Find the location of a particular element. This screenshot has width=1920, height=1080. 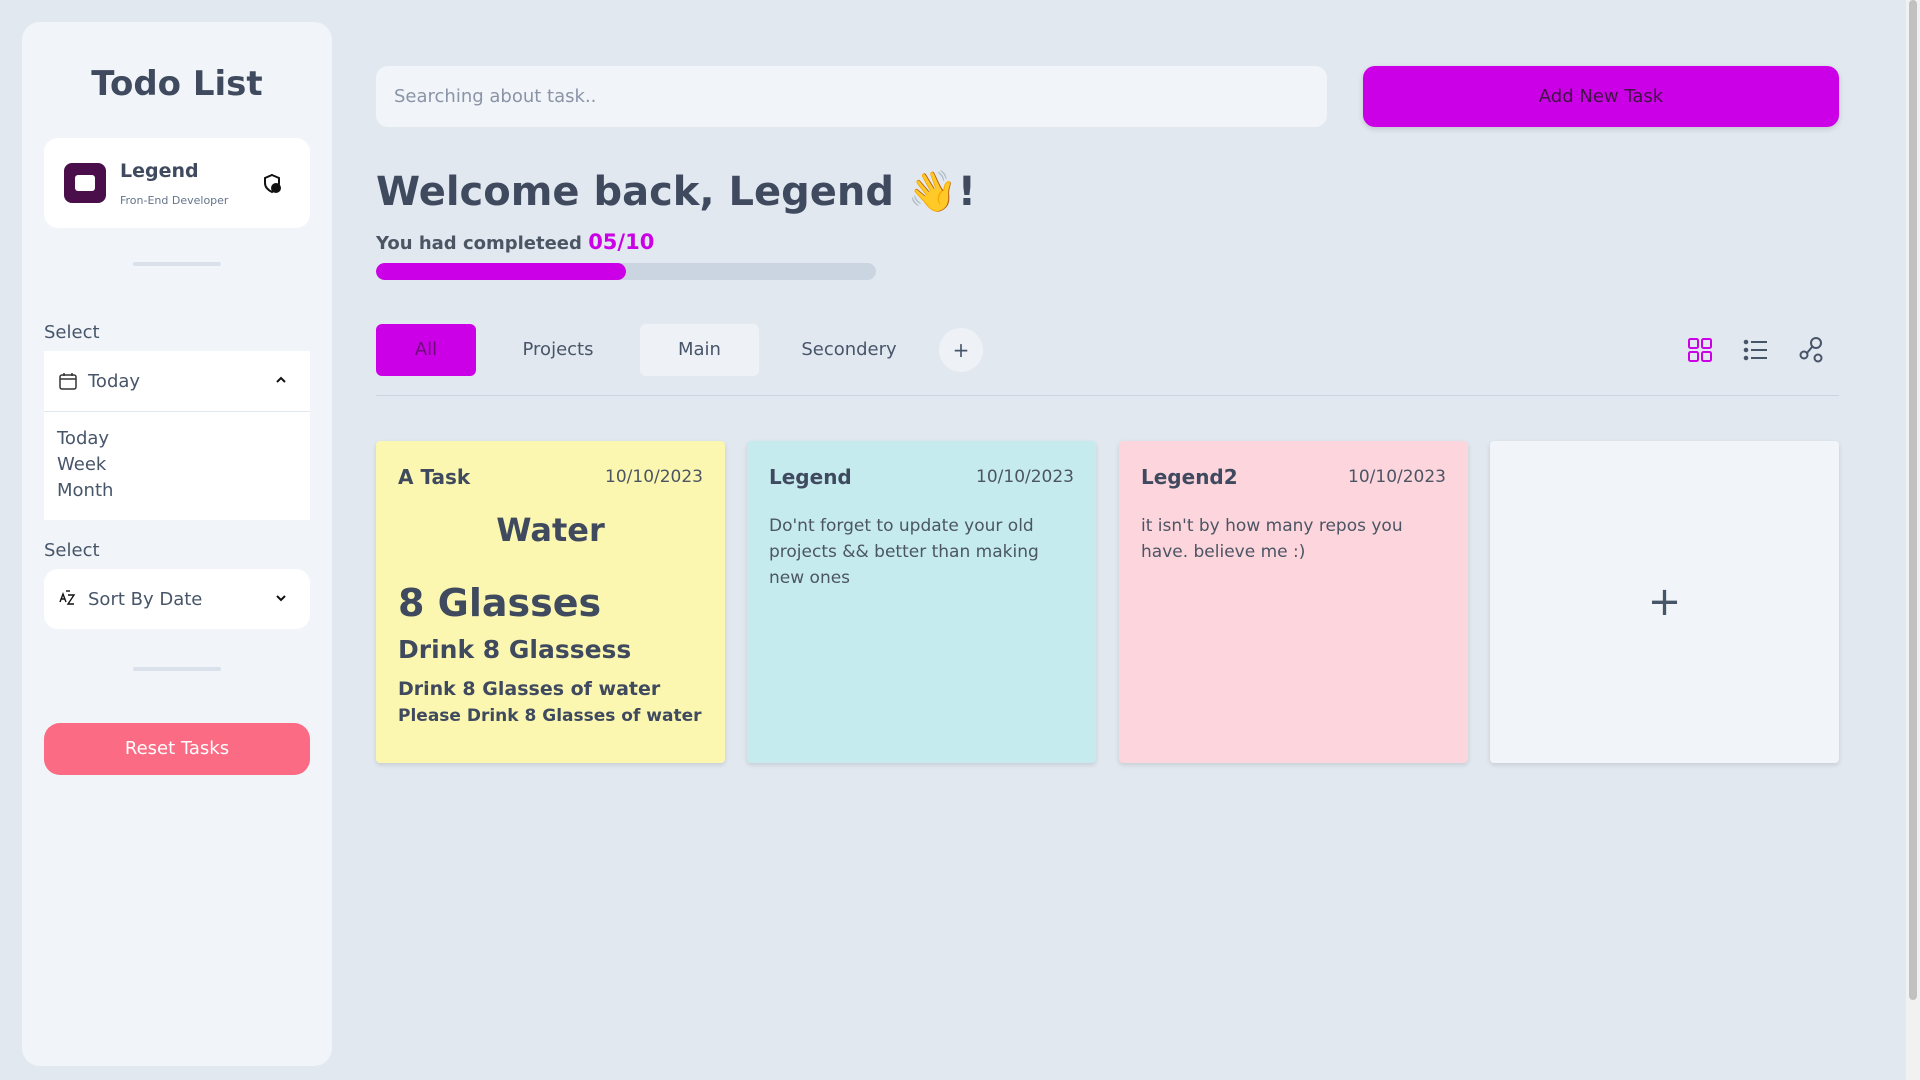

task-card-heading-5: Please Drink 8 Glasses of water is located at coordinates (550, 716).